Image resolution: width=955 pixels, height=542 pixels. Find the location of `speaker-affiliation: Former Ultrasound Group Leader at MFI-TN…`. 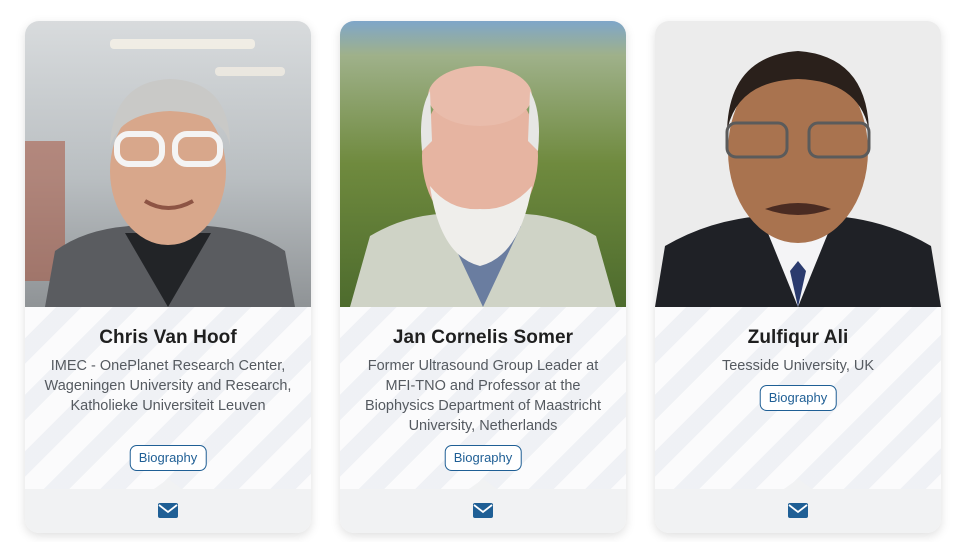

speaker-affiliation: Former Ultrasound Group Leader at MFI-TN… is located at coordinates (483, 396).